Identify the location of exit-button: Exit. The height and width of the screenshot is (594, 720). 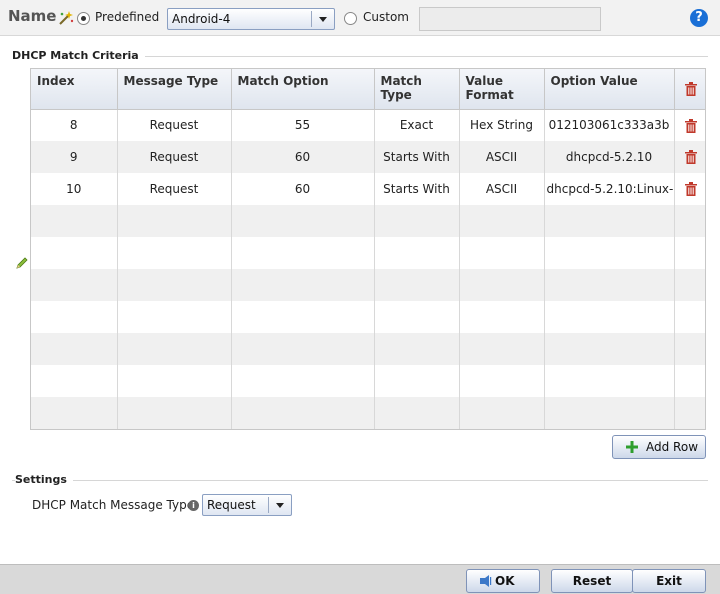
(669, 581).